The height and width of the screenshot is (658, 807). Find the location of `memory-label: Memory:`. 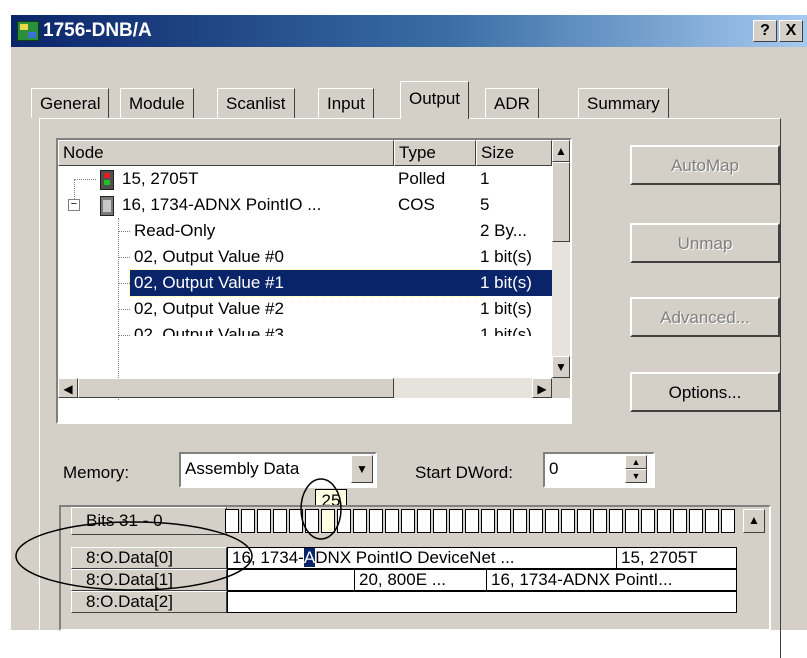

memory-label: Memory: is located at coordinates (96, 472).